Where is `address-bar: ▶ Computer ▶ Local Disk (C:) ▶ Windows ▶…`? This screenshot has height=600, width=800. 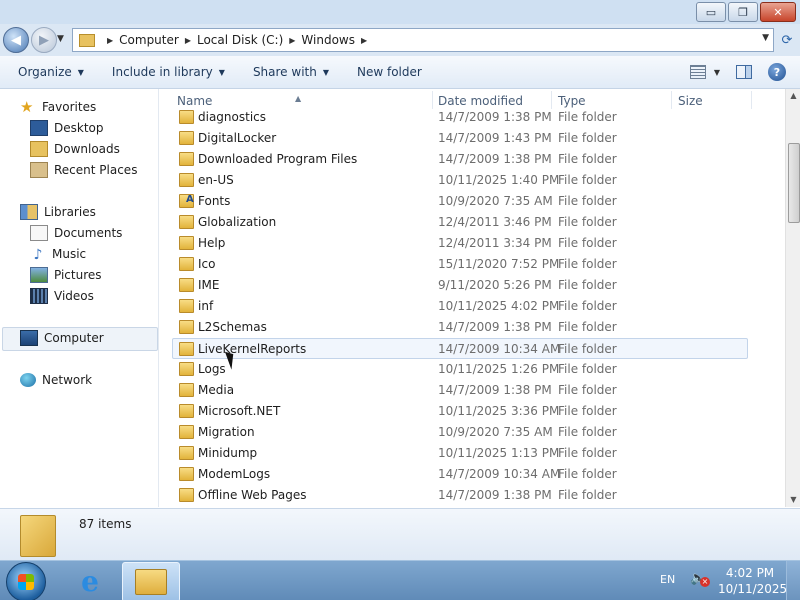 address-bar: ▶ Computer ▶ Local Disk (C:) ▶ Windows ▶… is located at coordinates (423, 40).